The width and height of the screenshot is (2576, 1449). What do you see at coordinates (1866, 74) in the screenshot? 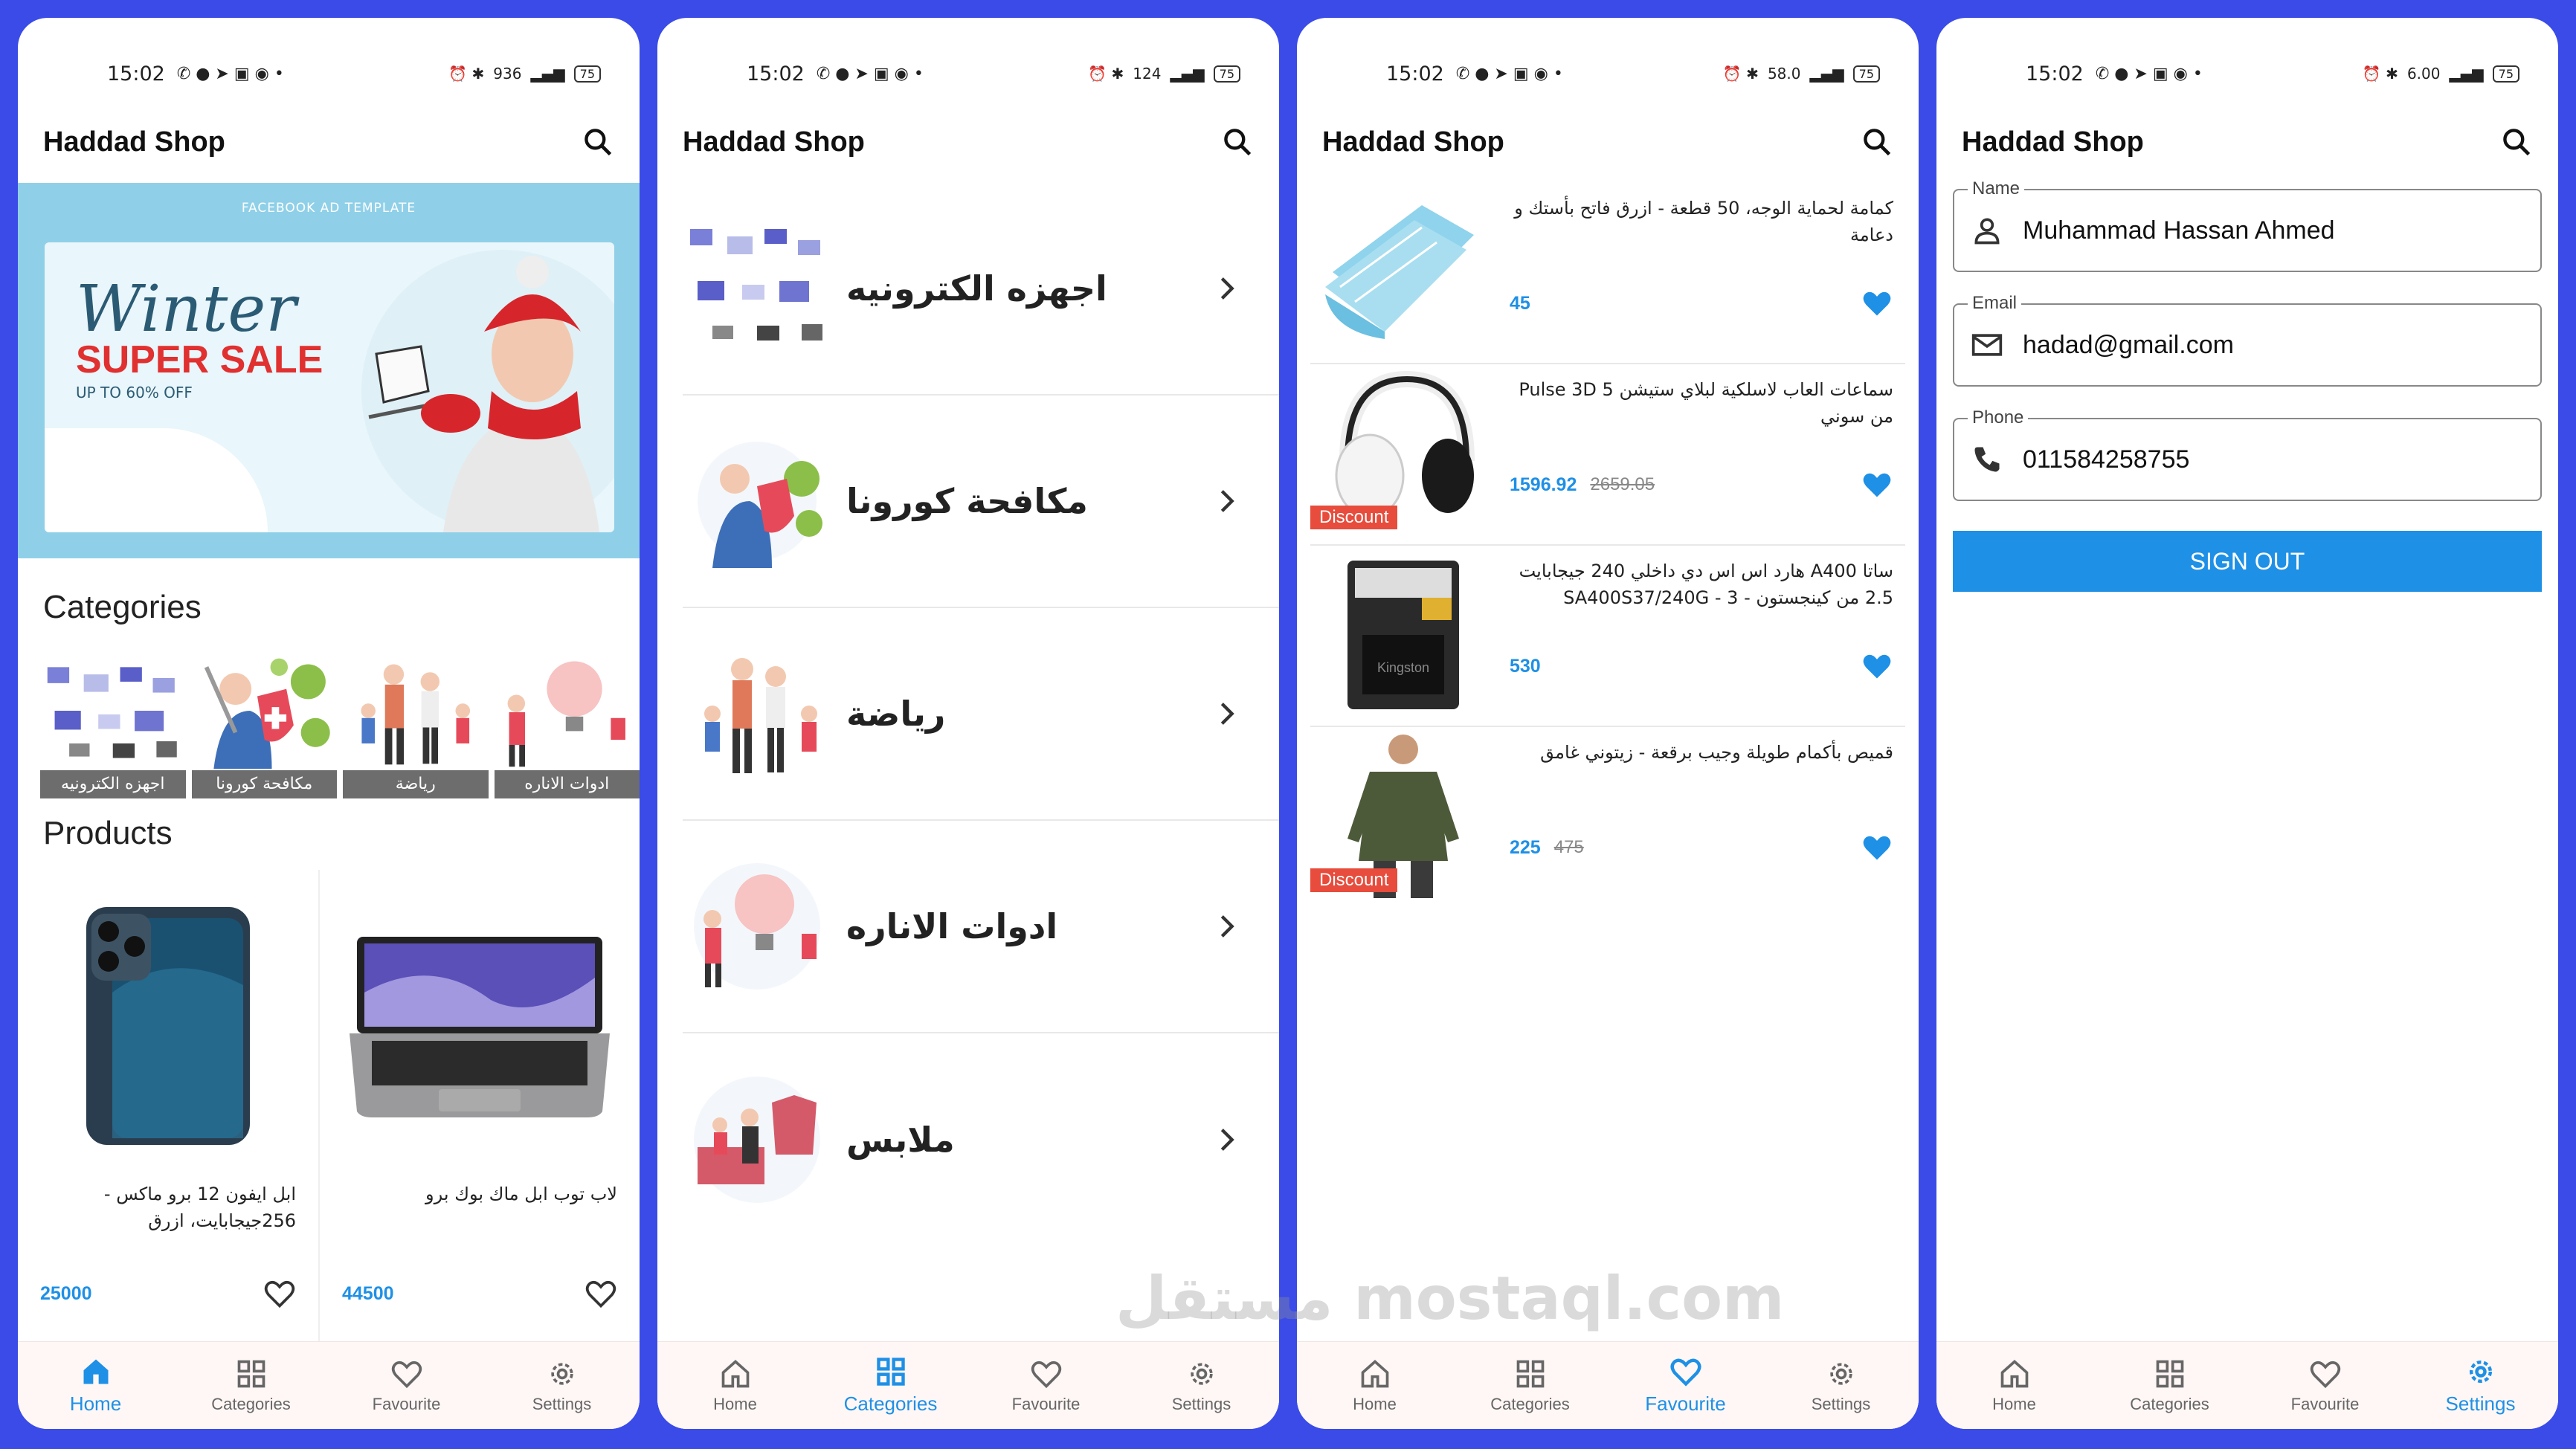
I see `battery-icon: 75` at bounding box center [1866, 74].